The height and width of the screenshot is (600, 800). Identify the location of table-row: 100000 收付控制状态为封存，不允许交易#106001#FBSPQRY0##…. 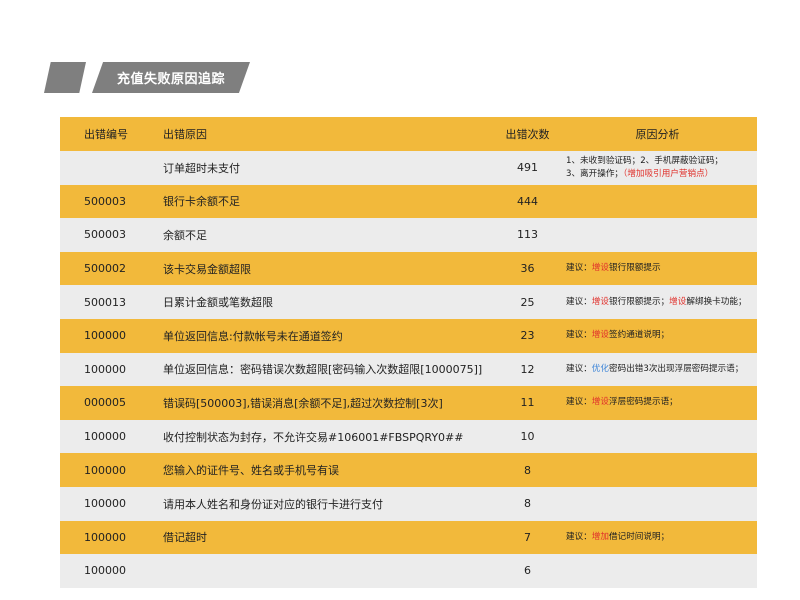
(408, 436).